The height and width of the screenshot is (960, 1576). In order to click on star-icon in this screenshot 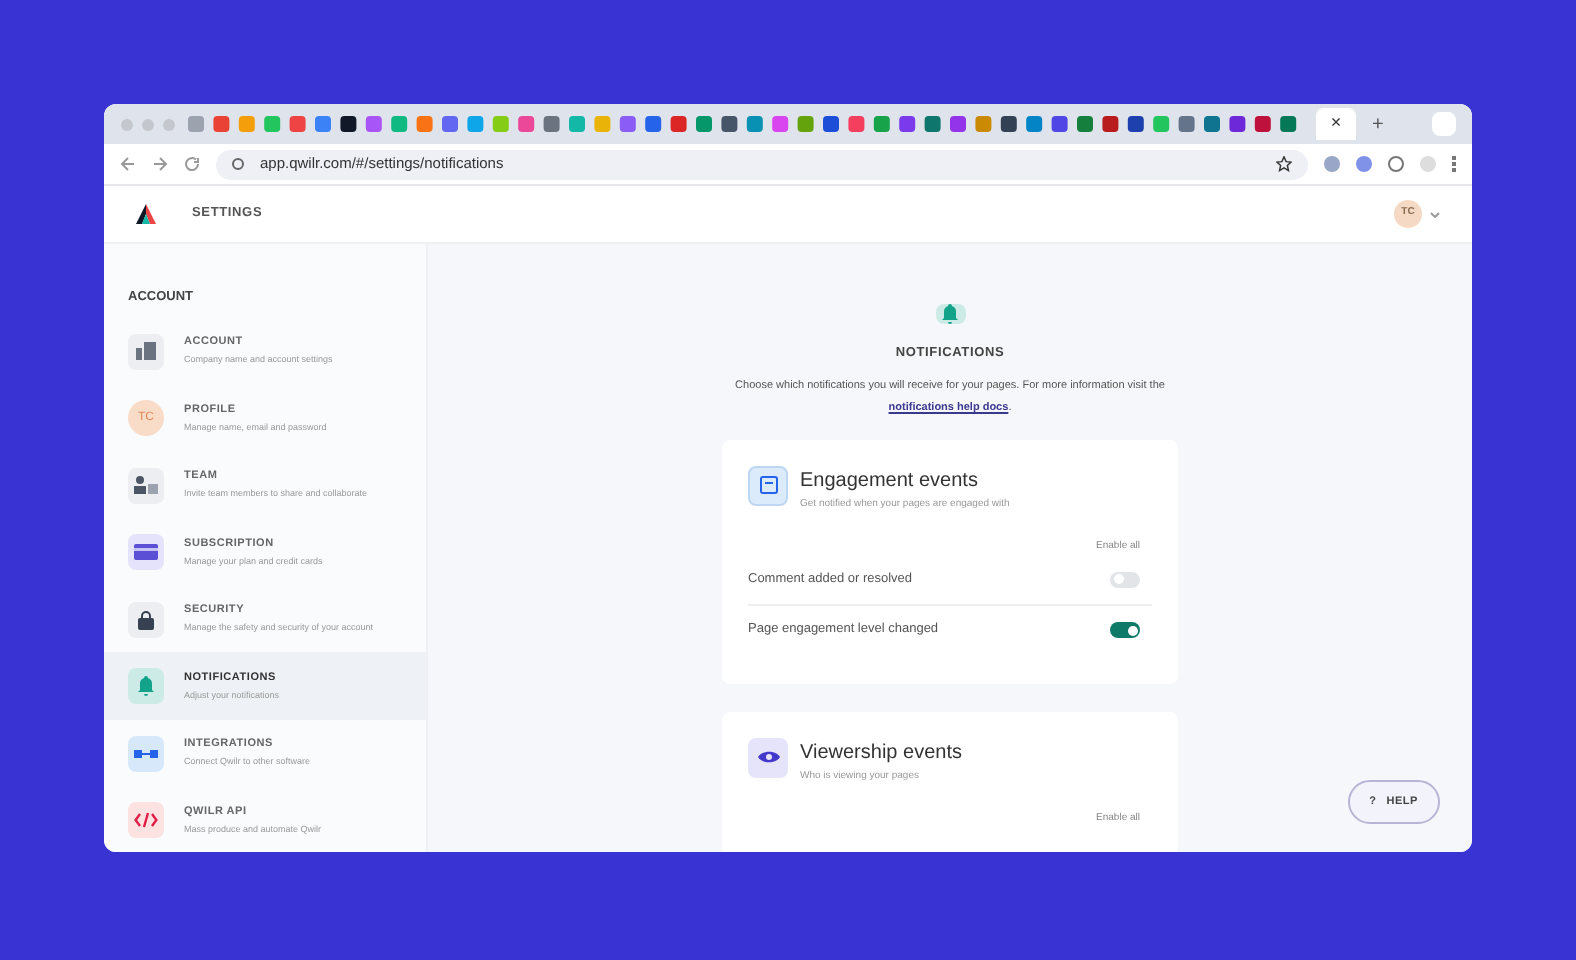, I will do `click(1284, 164)`.